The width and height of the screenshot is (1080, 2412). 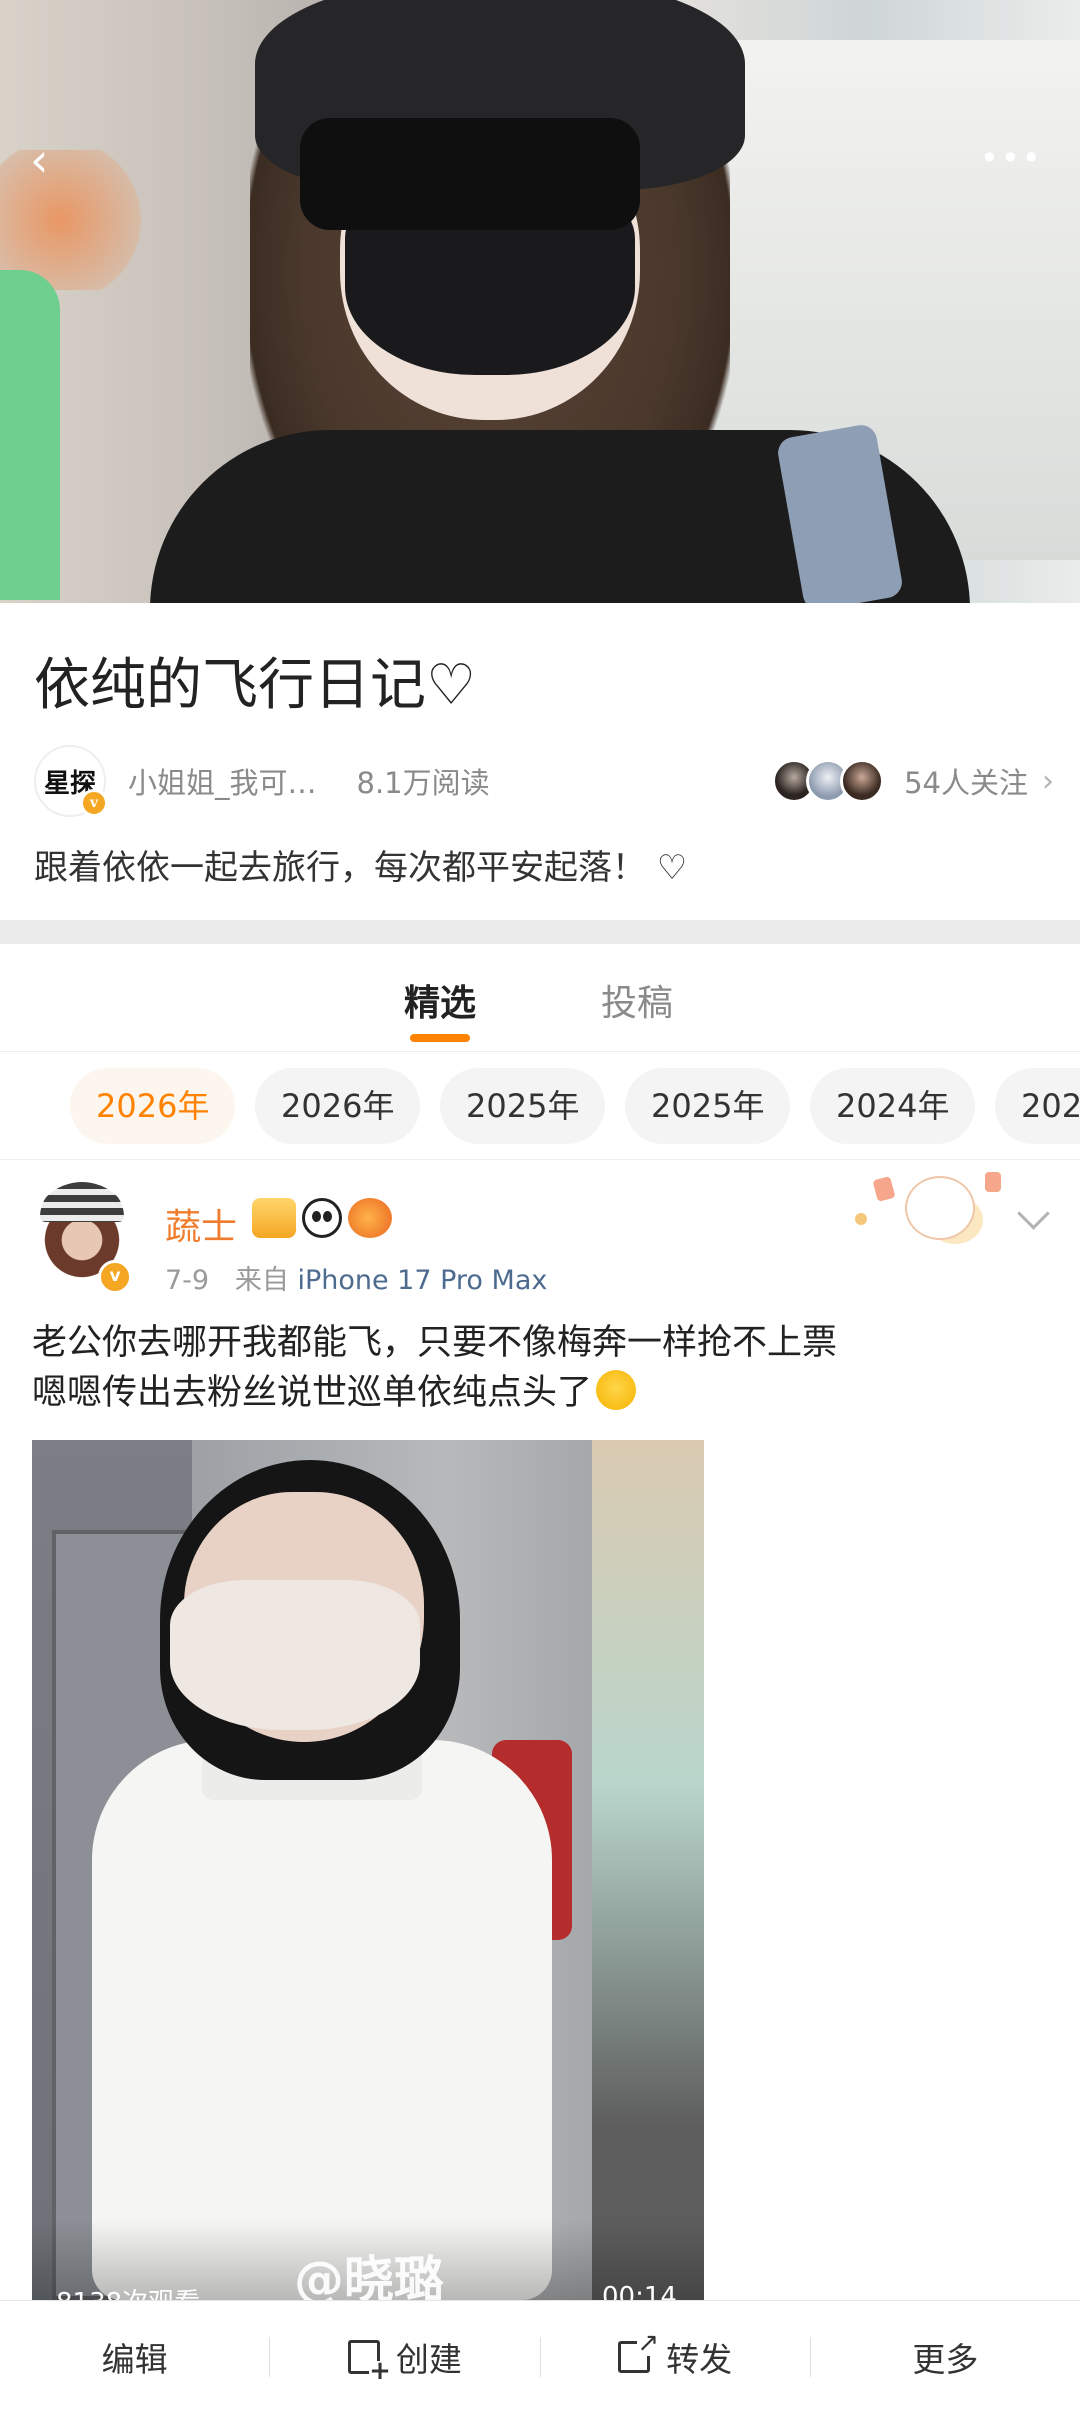 What do you see at coordinates (1010, 158) in the screenshot?
I see `more-dots-icon: •••` at bounding box center [1010, 158].